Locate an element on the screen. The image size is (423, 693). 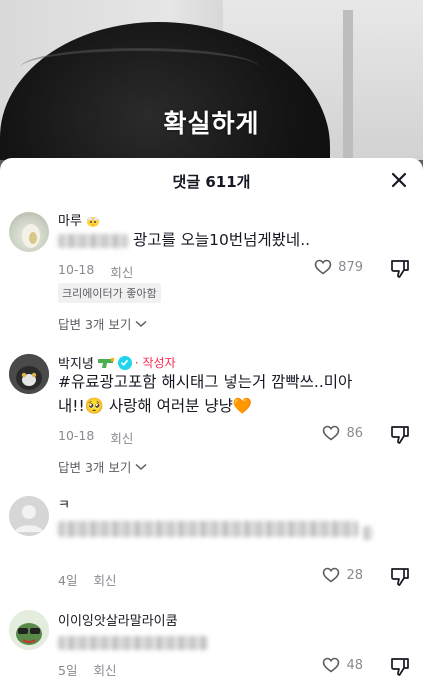
like-count: 86 is located at coordinates (354, 433).